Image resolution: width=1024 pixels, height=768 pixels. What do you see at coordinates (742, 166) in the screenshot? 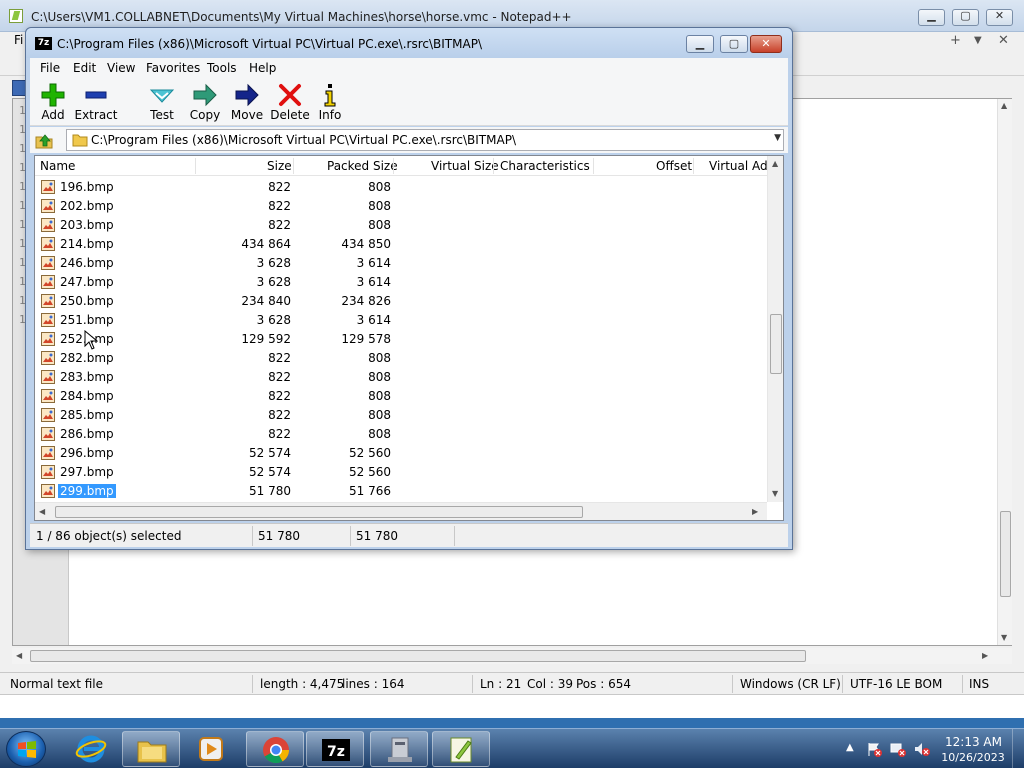
I see `column-header-virtual-address: Virtual Add` at bounding box center [742, 166].